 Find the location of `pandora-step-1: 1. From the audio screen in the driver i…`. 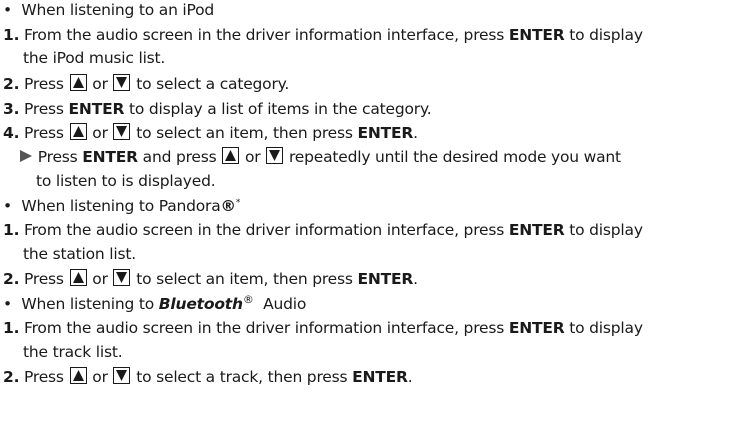

pandora-step-1: 1. From the audio screen in the driver i… is located at coordinates (323, 230).